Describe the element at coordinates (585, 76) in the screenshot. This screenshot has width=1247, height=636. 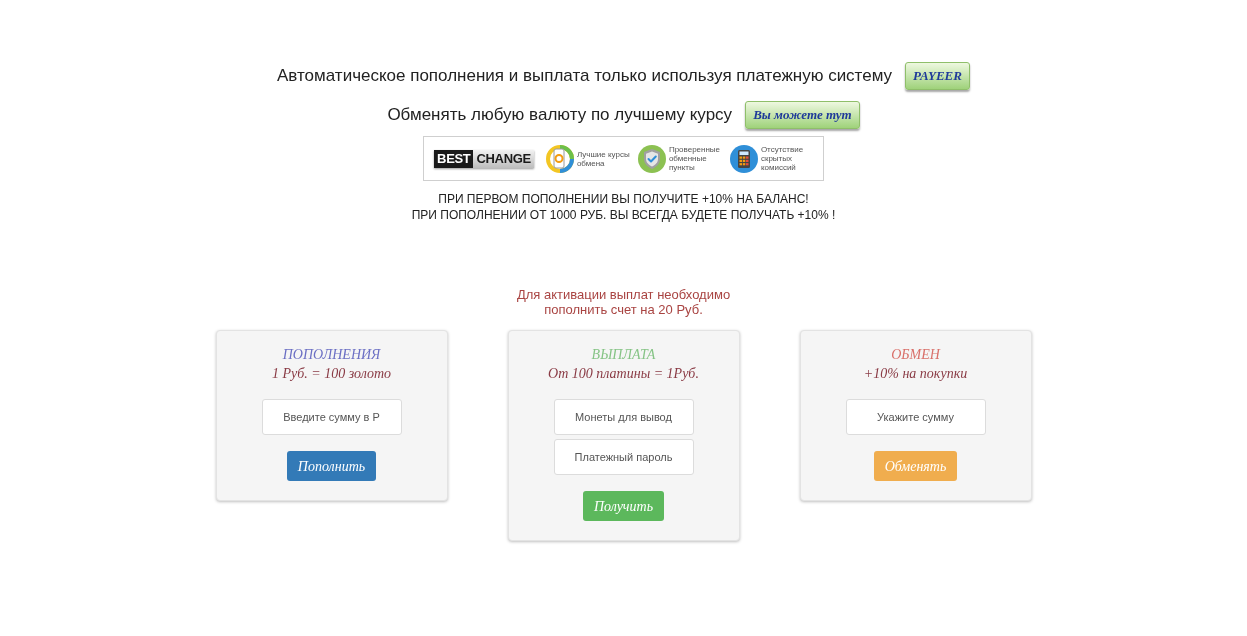
I see `header-text: Автоматическое пополнения и выплата только используя платежную систему` at that location.